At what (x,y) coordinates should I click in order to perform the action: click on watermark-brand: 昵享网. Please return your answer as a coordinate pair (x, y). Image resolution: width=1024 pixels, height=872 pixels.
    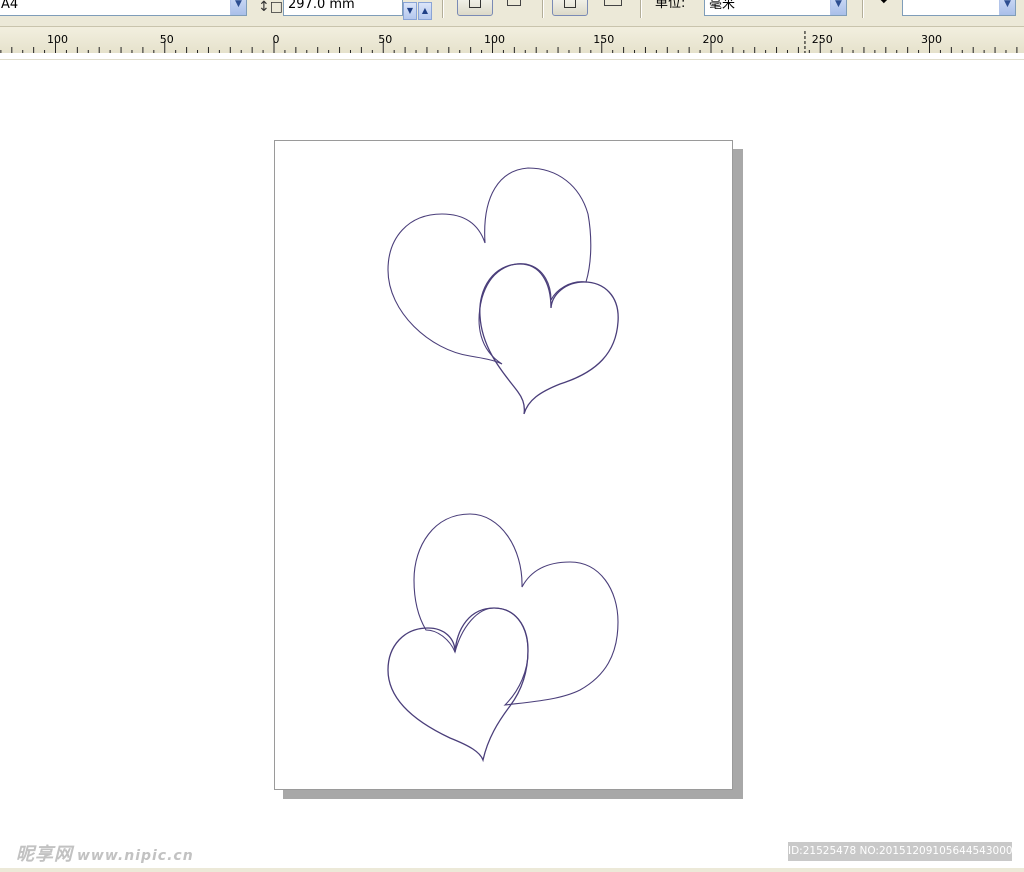
    Looking at the image, I should click on (44, 854).